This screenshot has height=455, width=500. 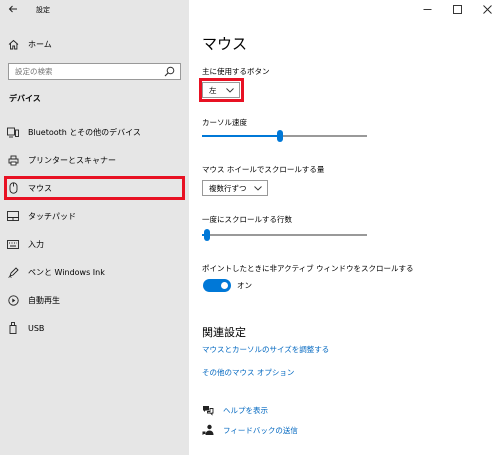 What do you see at coordinates (84, 132) in the screenshot?
I see `sidebar-item-label: Bluetooth とその他のデバイス` at bounding box center [84, 132].